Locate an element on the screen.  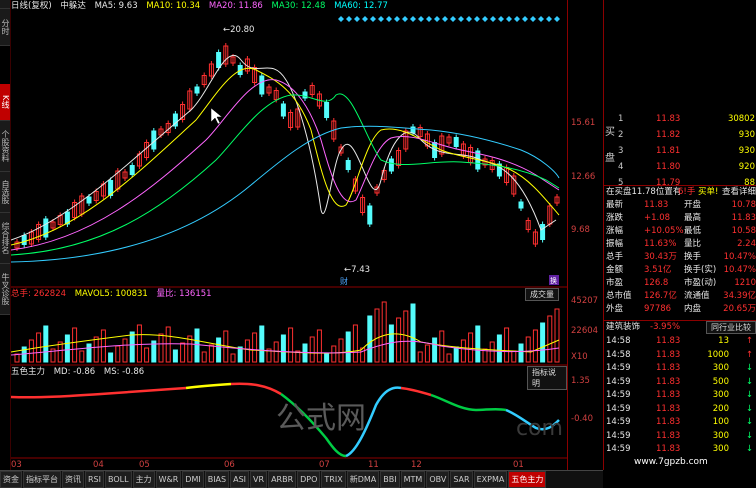
sidebar-tab-watchlist: 自选股 is located at coordinates (5, 192).